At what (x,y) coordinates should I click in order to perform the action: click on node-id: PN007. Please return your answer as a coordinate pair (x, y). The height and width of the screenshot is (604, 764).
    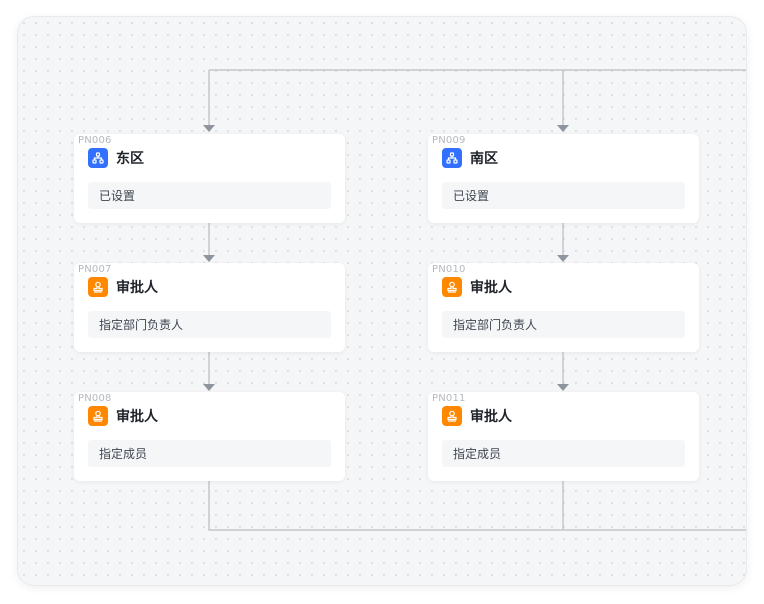
    Looking at the image, I should click on (95, 269).